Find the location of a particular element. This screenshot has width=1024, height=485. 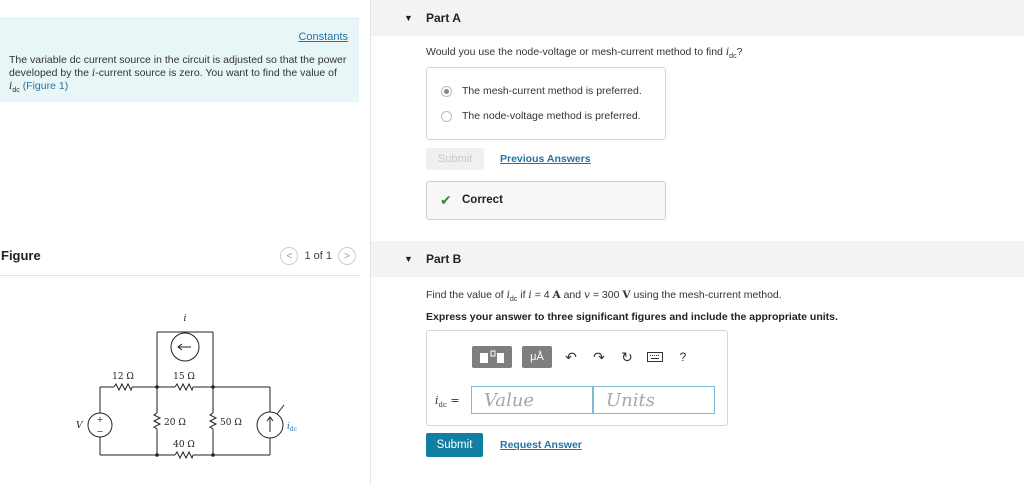

correct-feedback: ✔ Correct is located at coordinates (546, 200).